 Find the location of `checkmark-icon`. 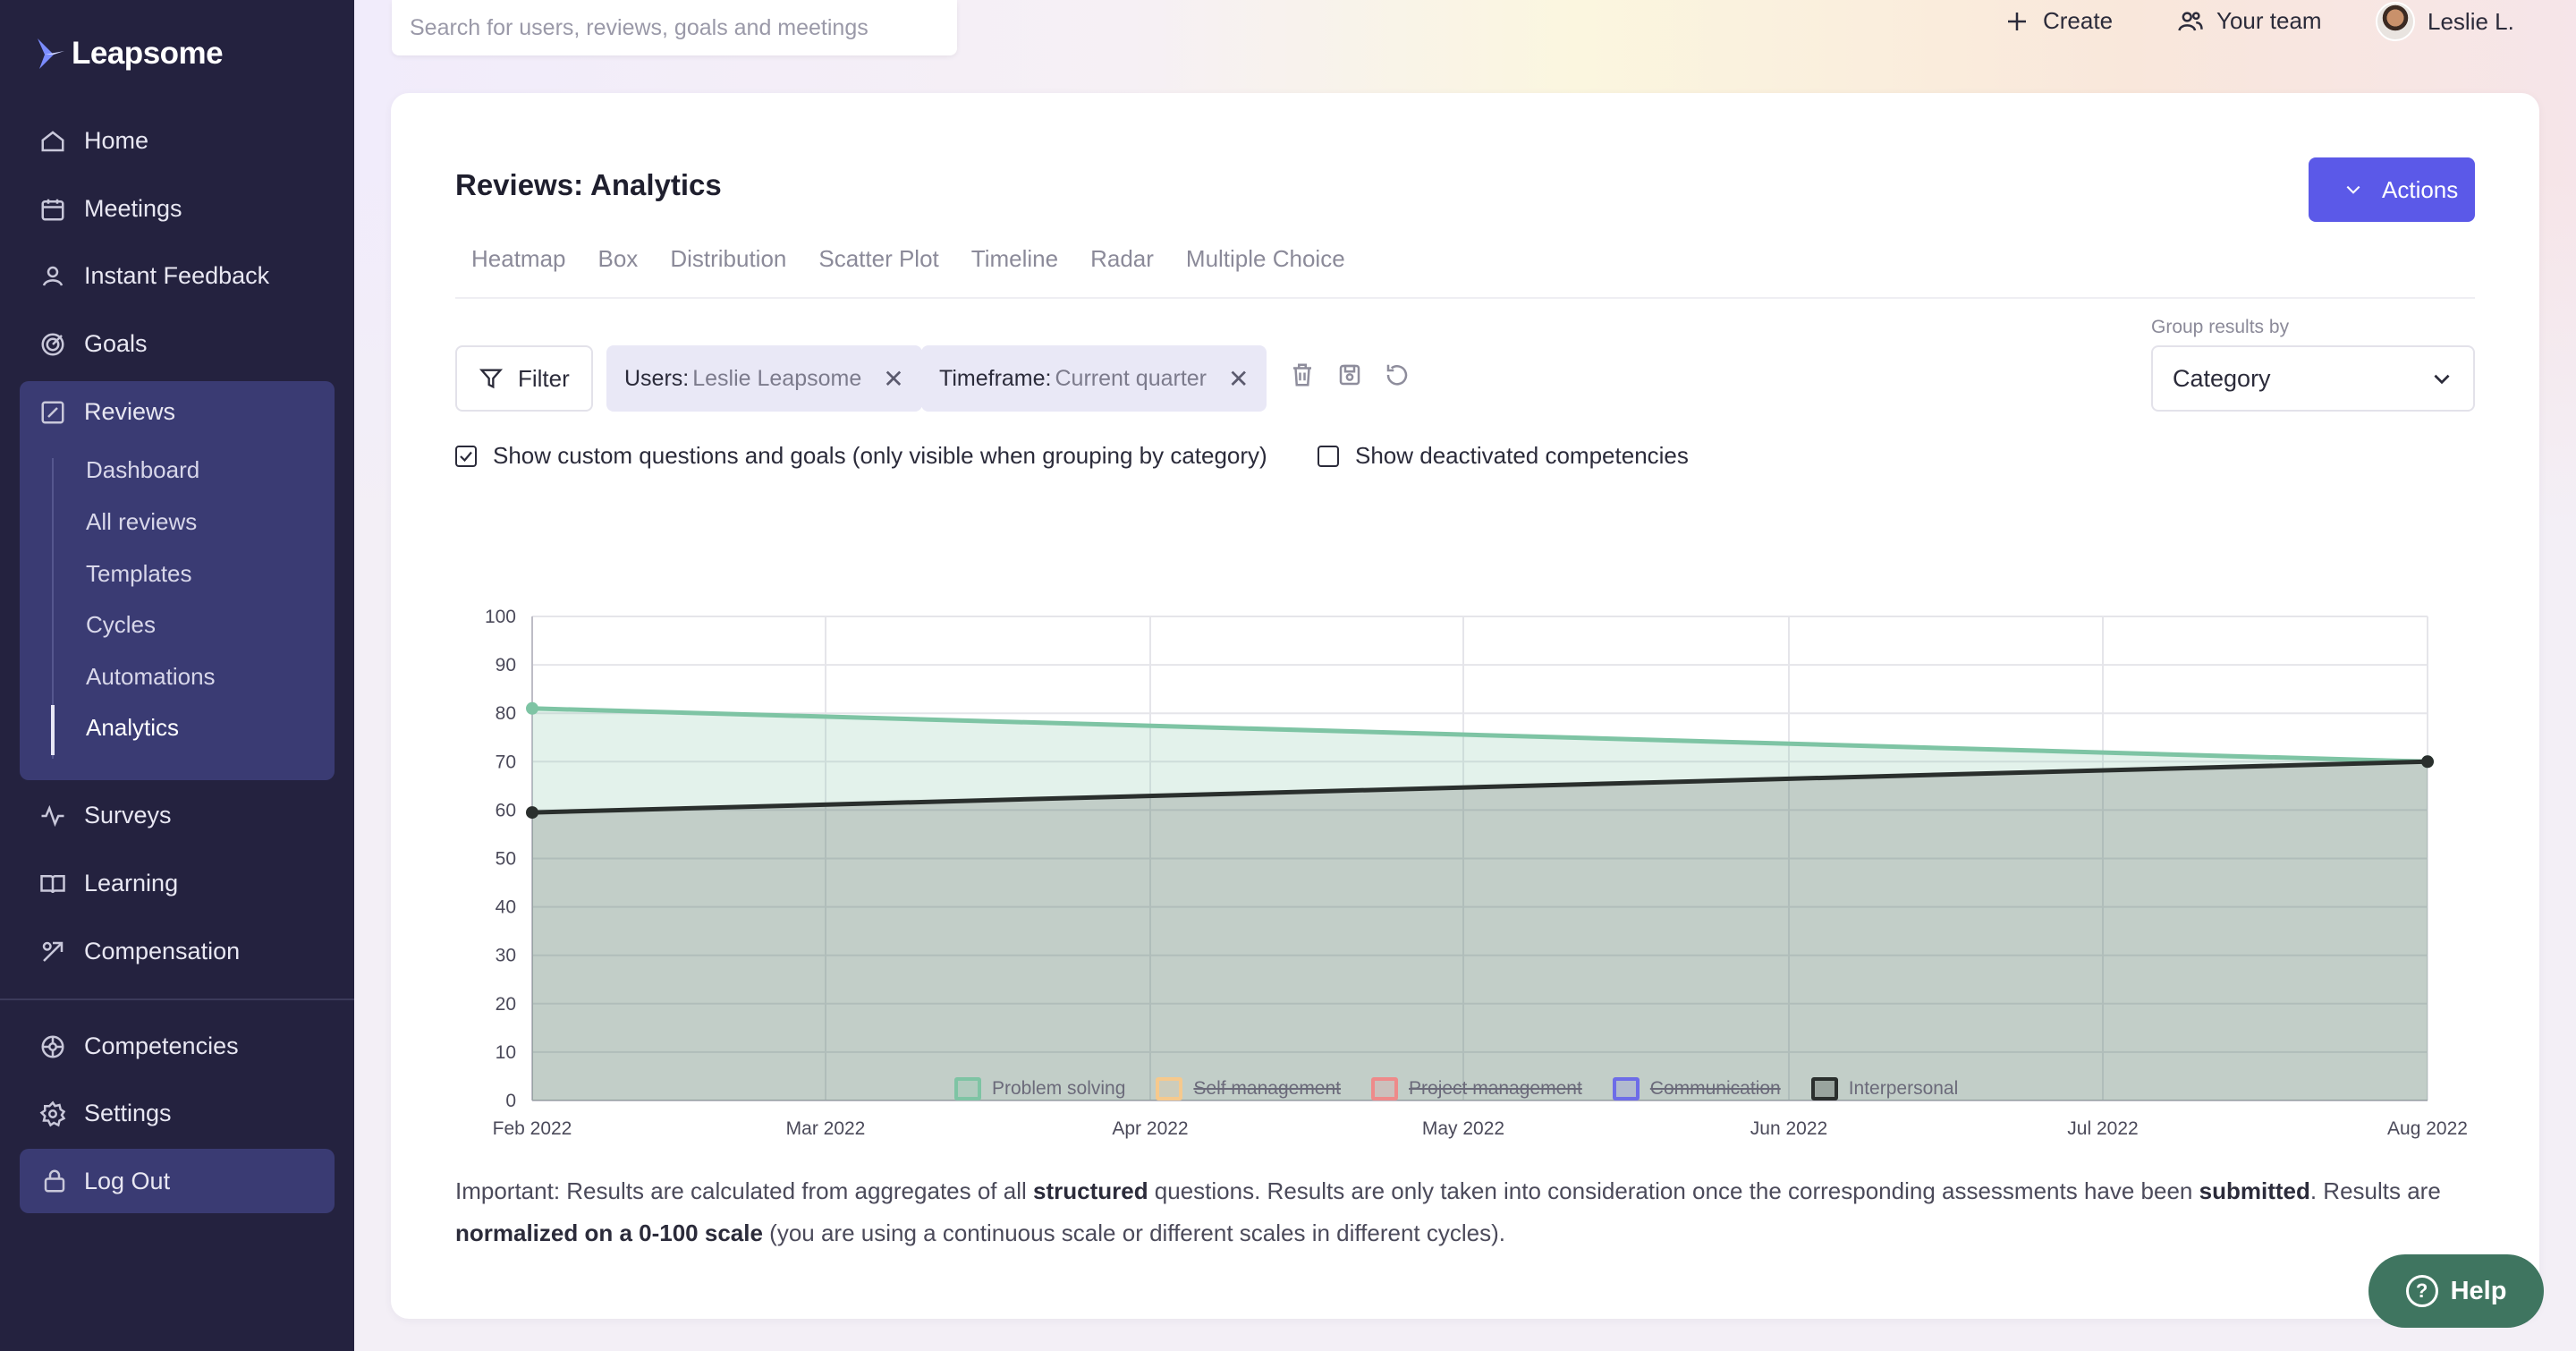

checkmark-icon is located at coordinates (466, 457).